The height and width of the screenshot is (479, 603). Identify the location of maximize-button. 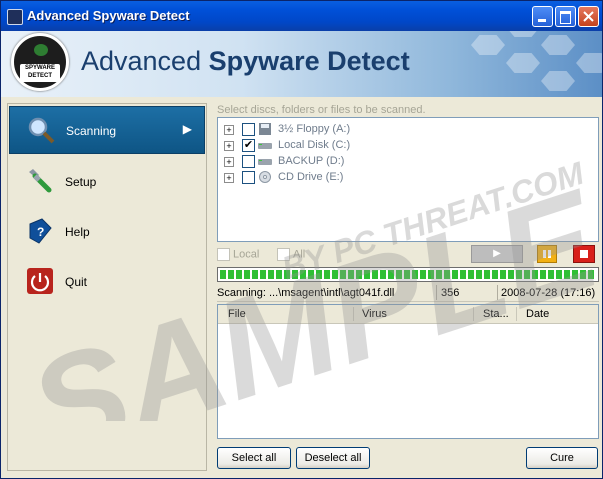
(565, 16).